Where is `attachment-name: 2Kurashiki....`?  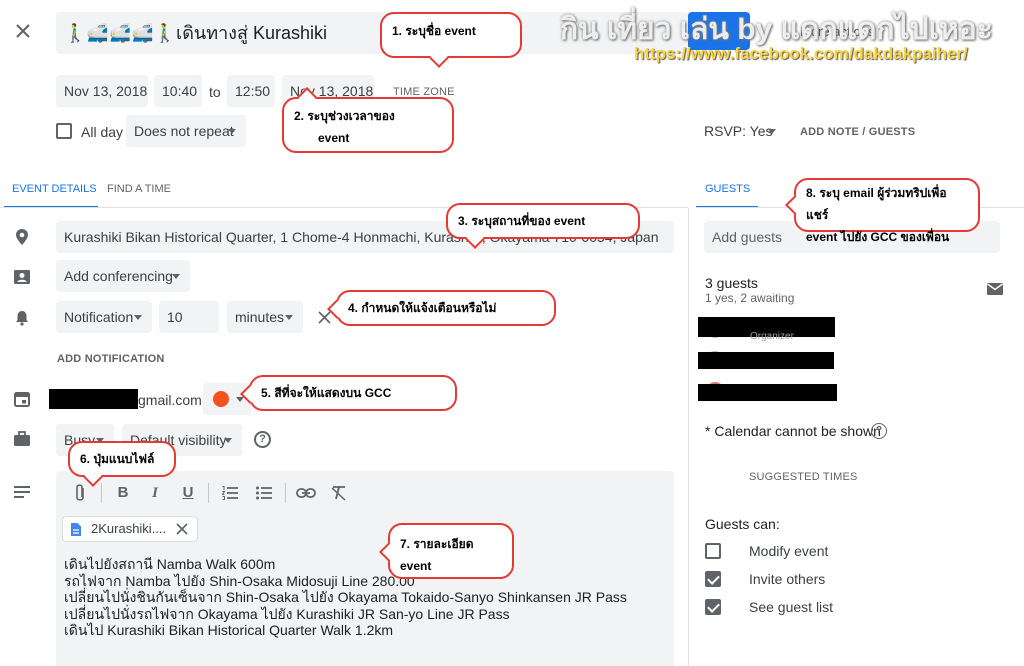 attachment-name: 2Kurashiki.... is located at coordinates (129, 528).